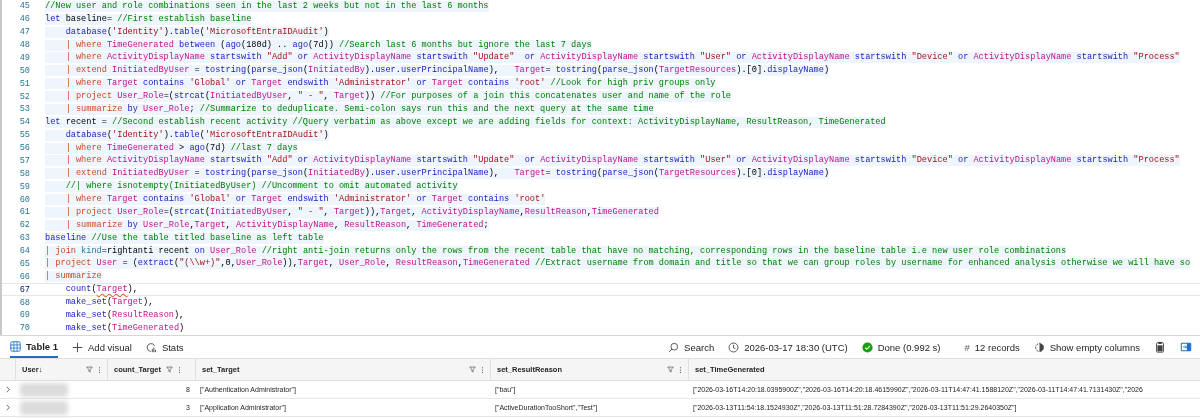  What do you see at coordinates (24, 328) in the screenshot?
I see `line-number: 70` at bounding box center [24, 328].